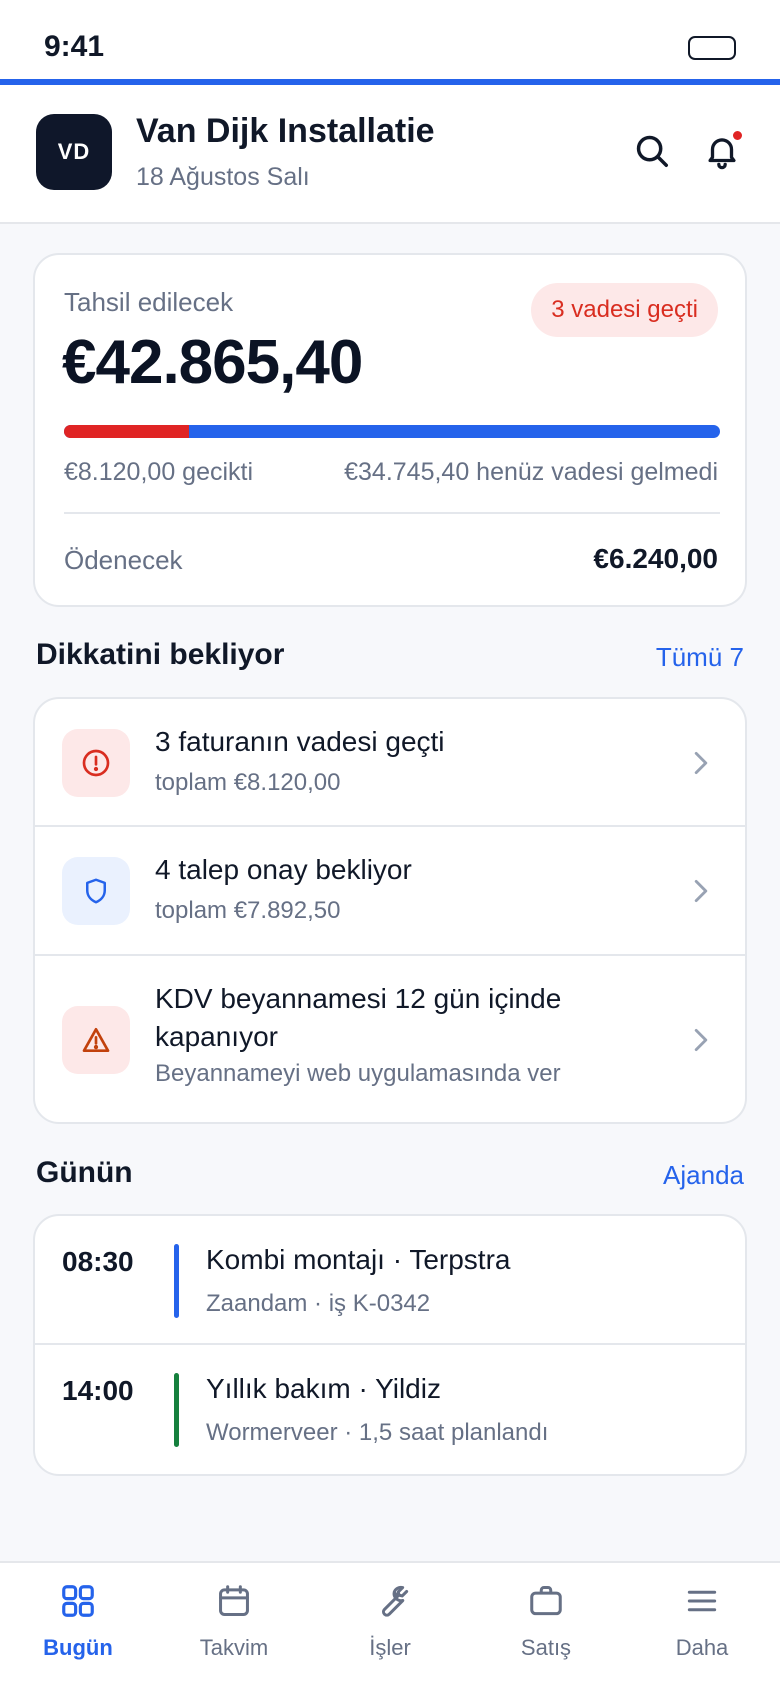 Image resolution: width=780 pixels, height=1688 pixels. I want to click on search-button, so click(652, 151).